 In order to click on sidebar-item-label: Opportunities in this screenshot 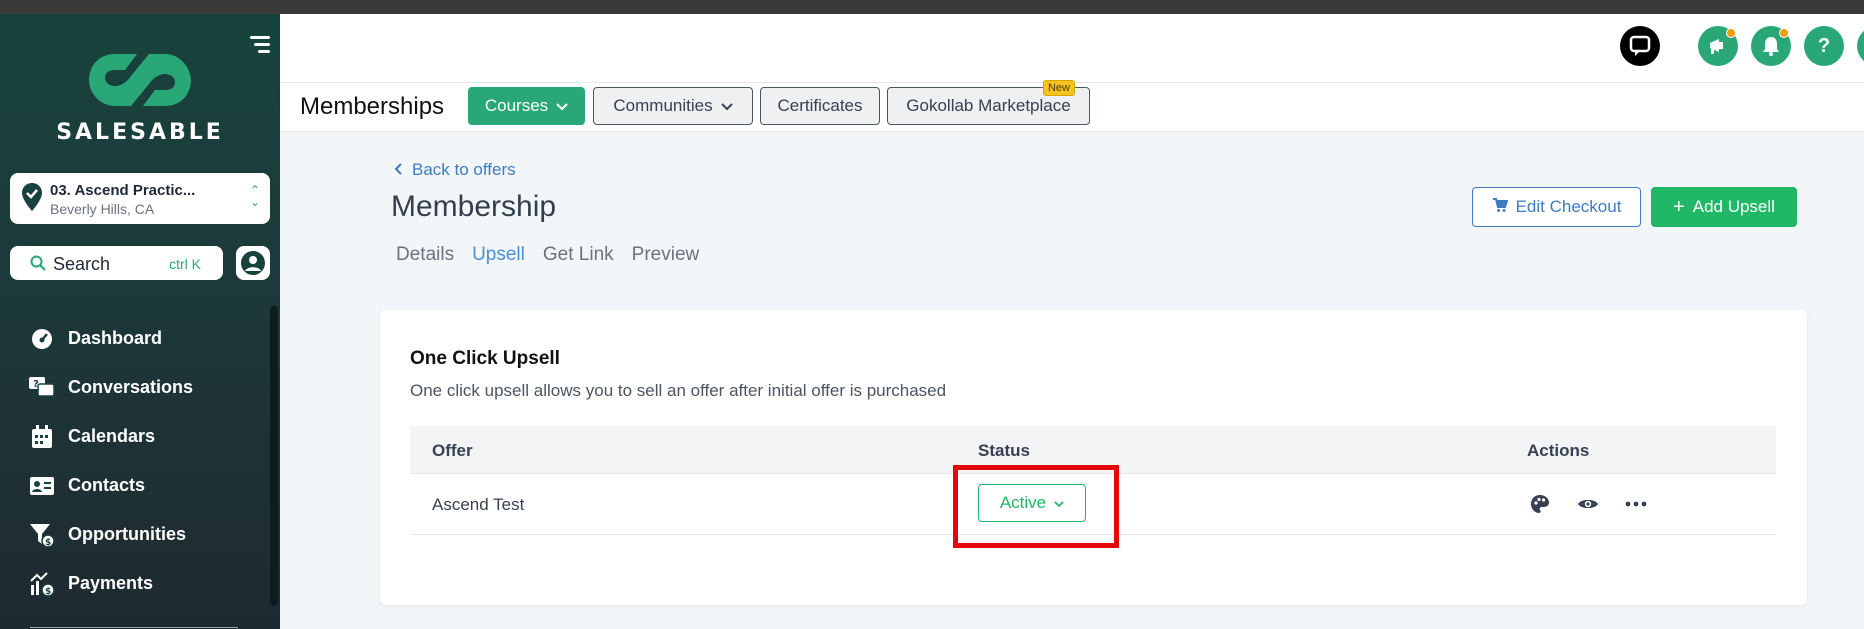, I will do `click(127, 534)`.